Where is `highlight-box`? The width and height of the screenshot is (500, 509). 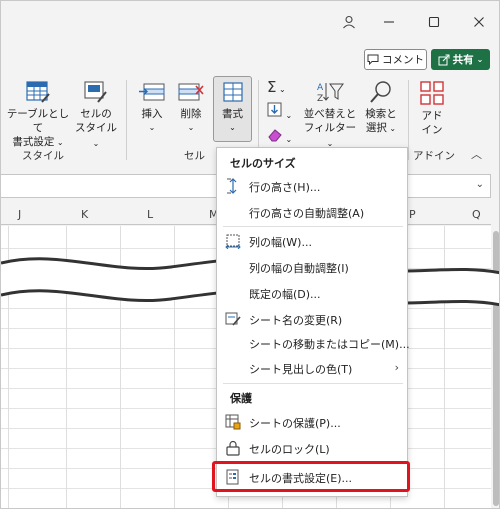
highlight-box is located at coordinates (311, 476).